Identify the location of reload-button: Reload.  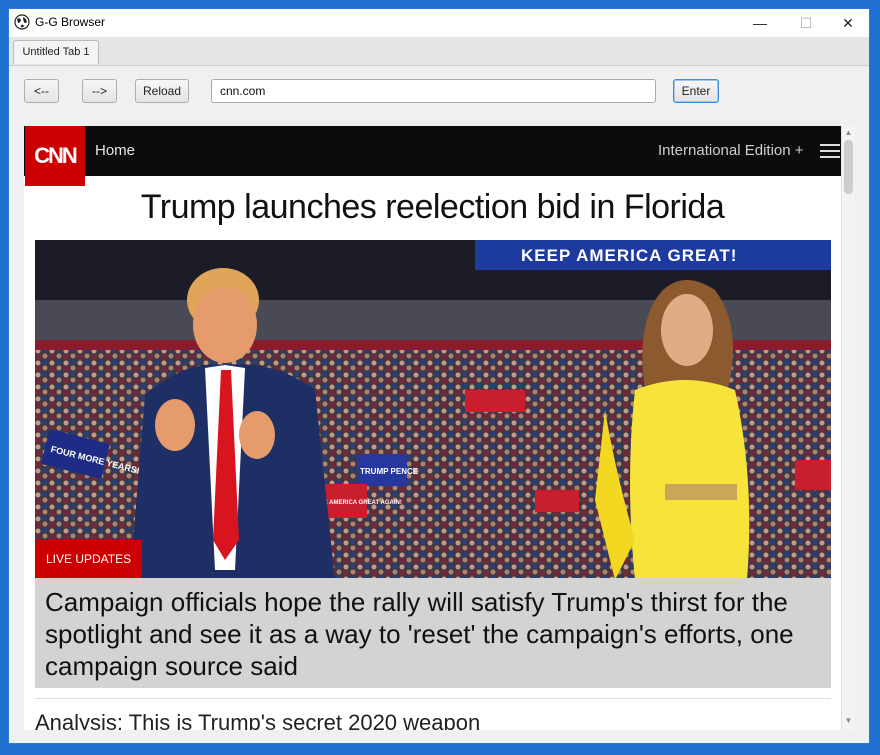
(162, 91).